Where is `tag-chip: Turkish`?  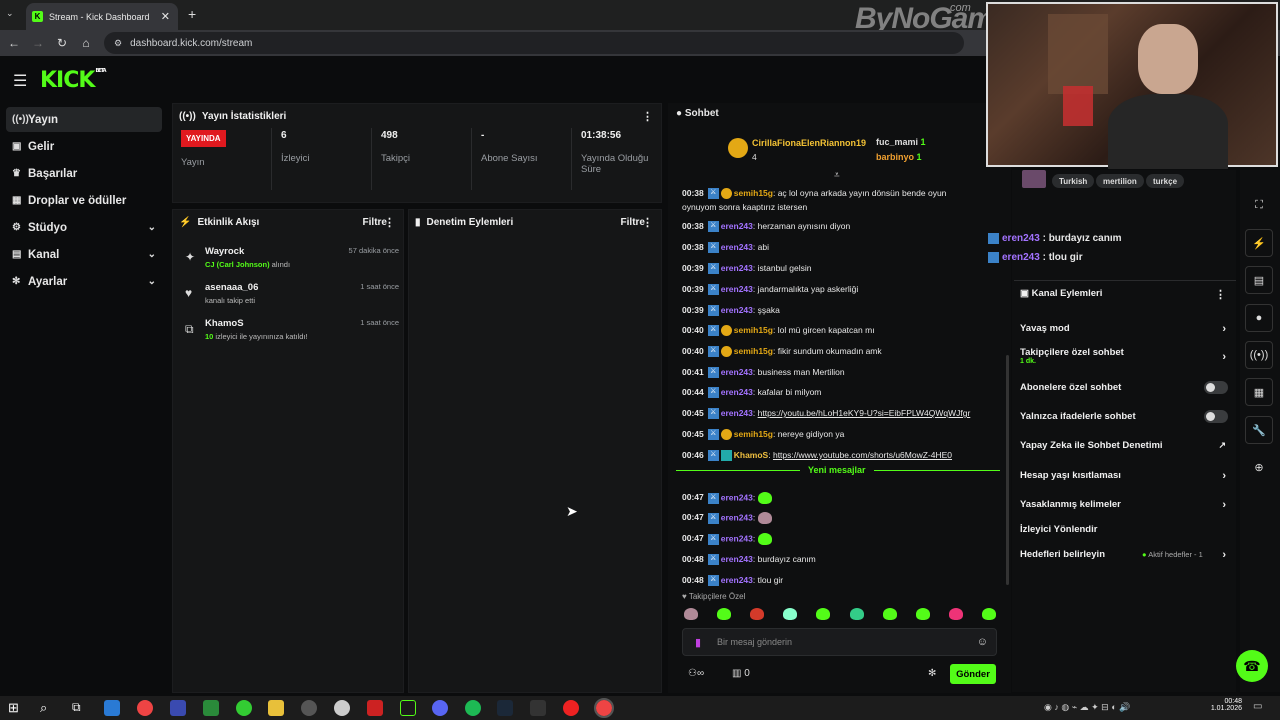 tag-chip: Turkish is located at coordinates (1073, 181).